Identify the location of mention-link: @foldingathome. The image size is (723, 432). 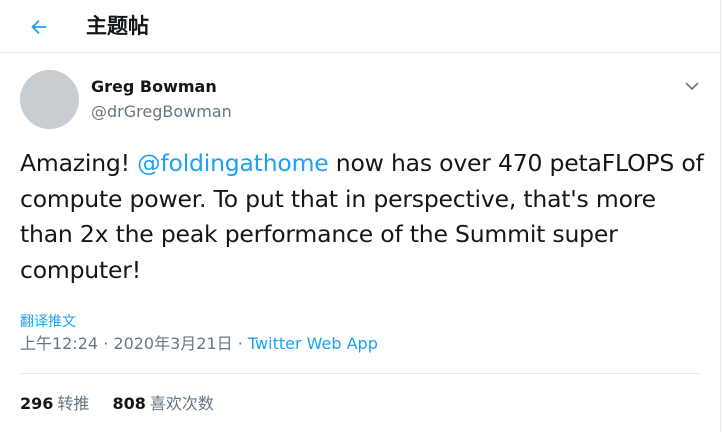
(233, 163).